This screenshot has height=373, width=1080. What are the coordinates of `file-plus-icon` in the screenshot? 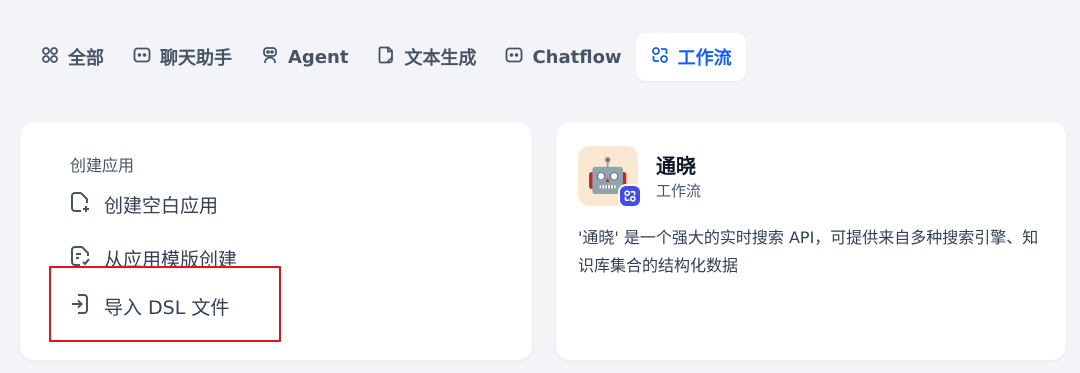 It's located at (80, 204).